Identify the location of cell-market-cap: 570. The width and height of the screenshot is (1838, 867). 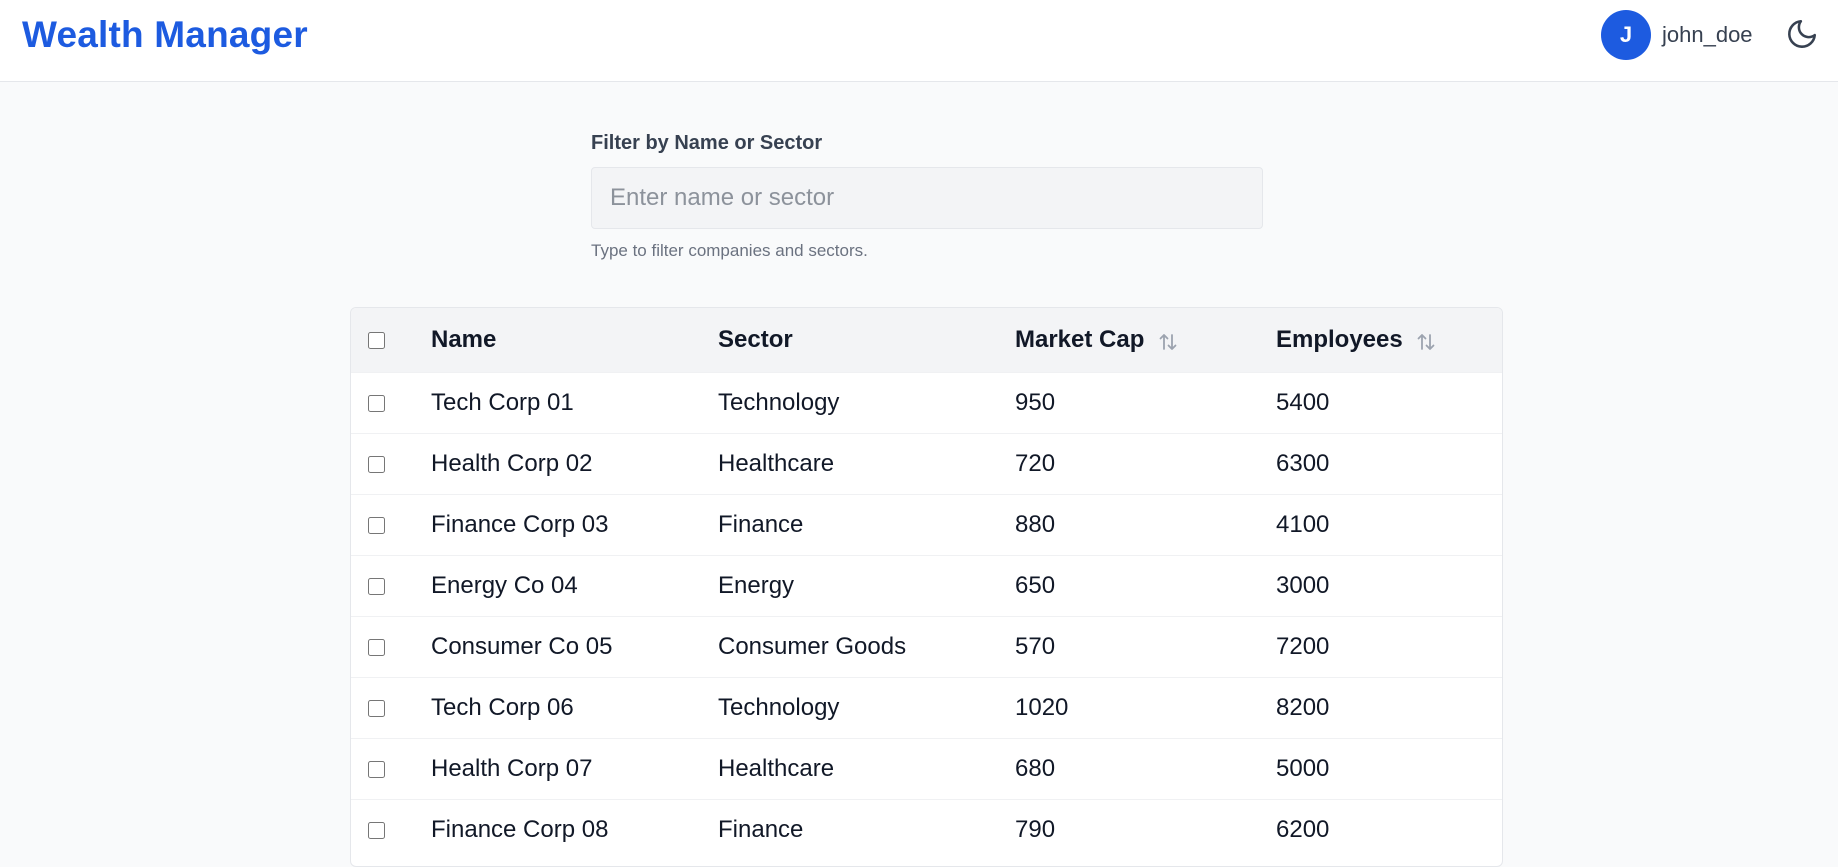
(1035, 646).